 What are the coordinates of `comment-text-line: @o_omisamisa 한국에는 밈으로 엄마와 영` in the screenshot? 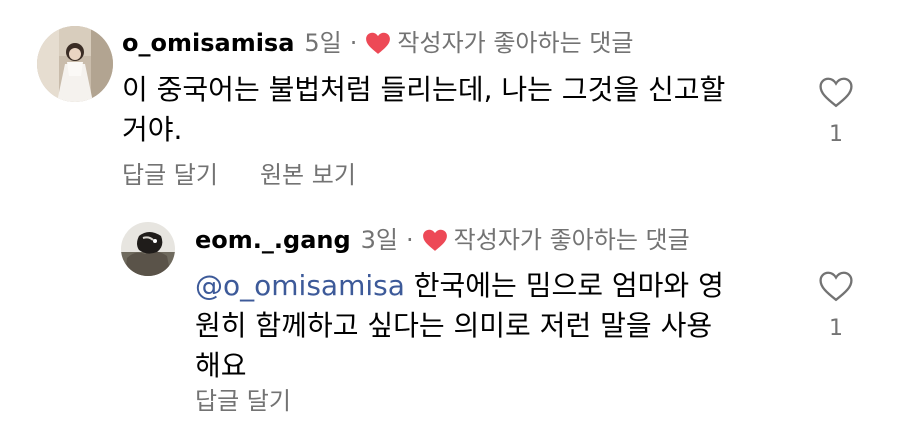 It's located at (459, 286).